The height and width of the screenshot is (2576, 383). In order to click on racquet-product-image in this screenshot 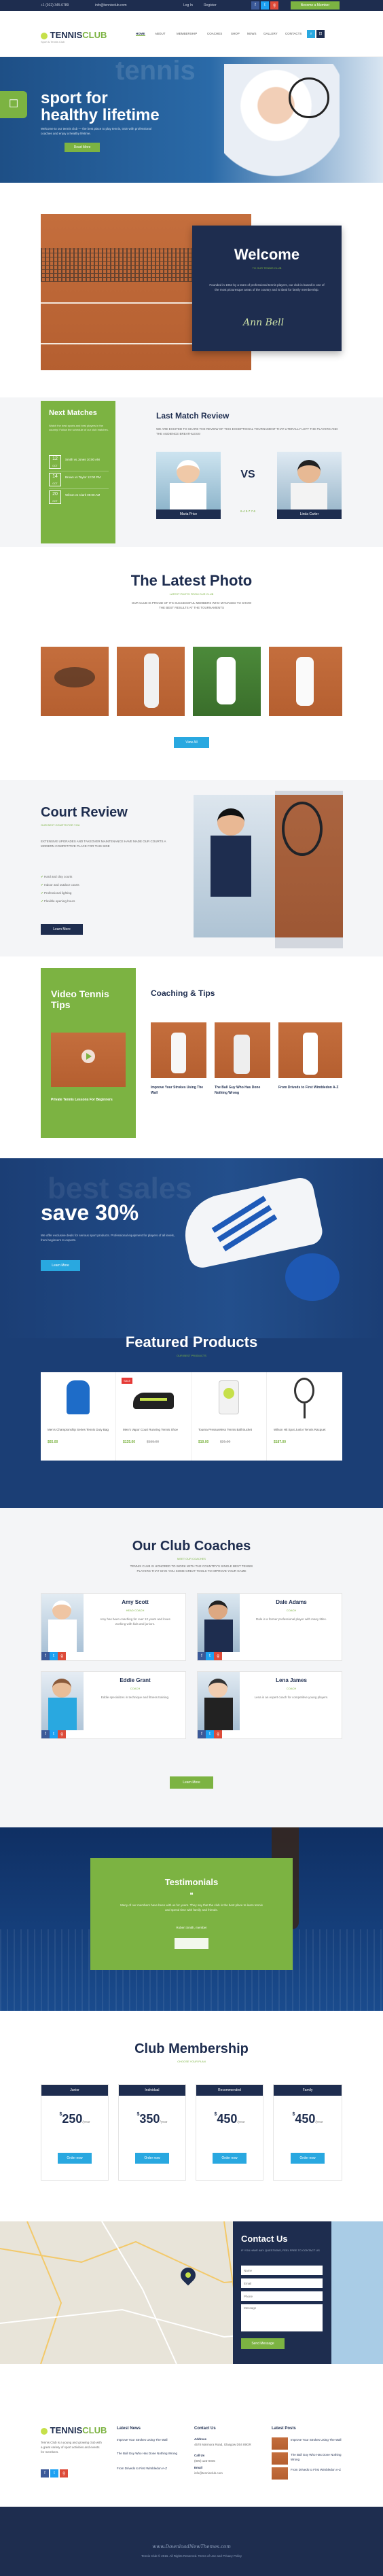, I will do `click(304, 1390)`.